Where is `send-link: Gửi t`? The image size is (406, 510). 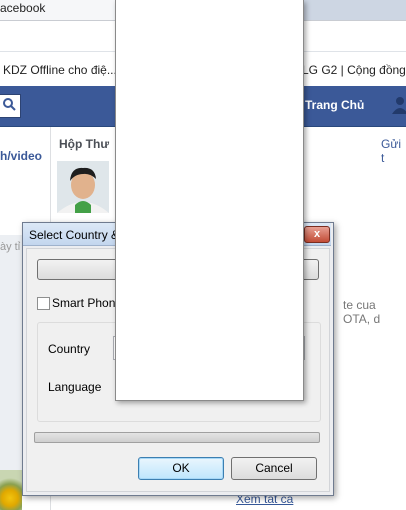
send-link: Gửi t is located at coordinates (393, 151).